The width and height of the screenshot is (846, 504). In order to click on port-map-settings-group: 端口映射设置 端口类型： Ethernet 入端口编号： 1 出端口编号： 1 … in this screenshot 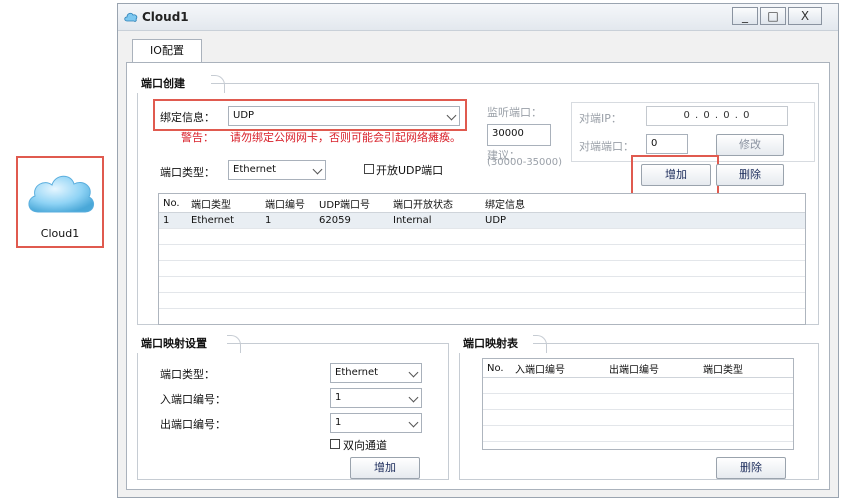, I will do `click(293, 407)`.